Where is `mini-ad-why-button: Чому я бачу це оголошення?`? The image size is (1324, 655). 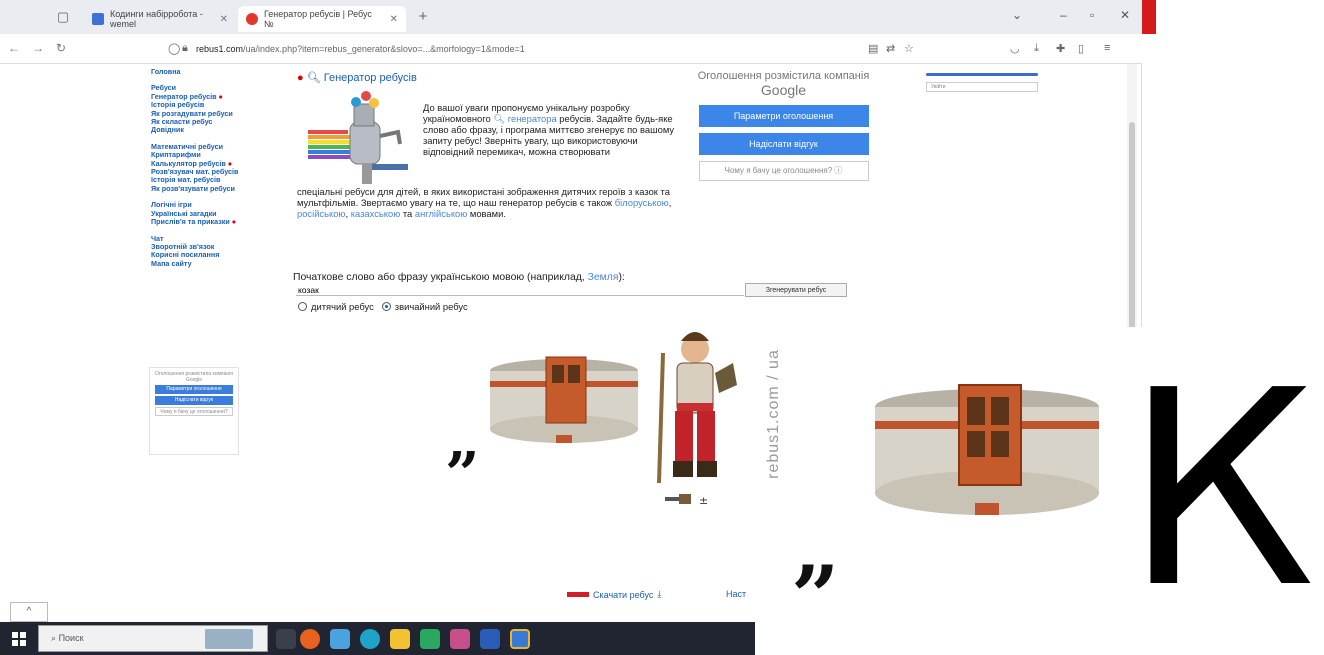 mini-ad-why-button: Чому я бачу це оголошення? is located at coordinates (194, 411).